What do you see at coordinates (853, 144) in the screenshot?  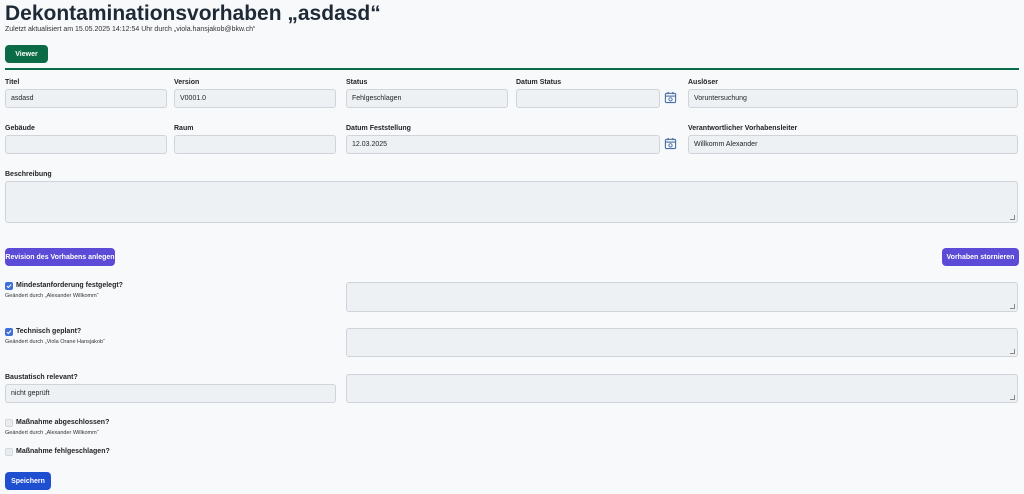 I see `vorhabensleiter-input: Willkomm Alexander` at bounding box center [853, 144].